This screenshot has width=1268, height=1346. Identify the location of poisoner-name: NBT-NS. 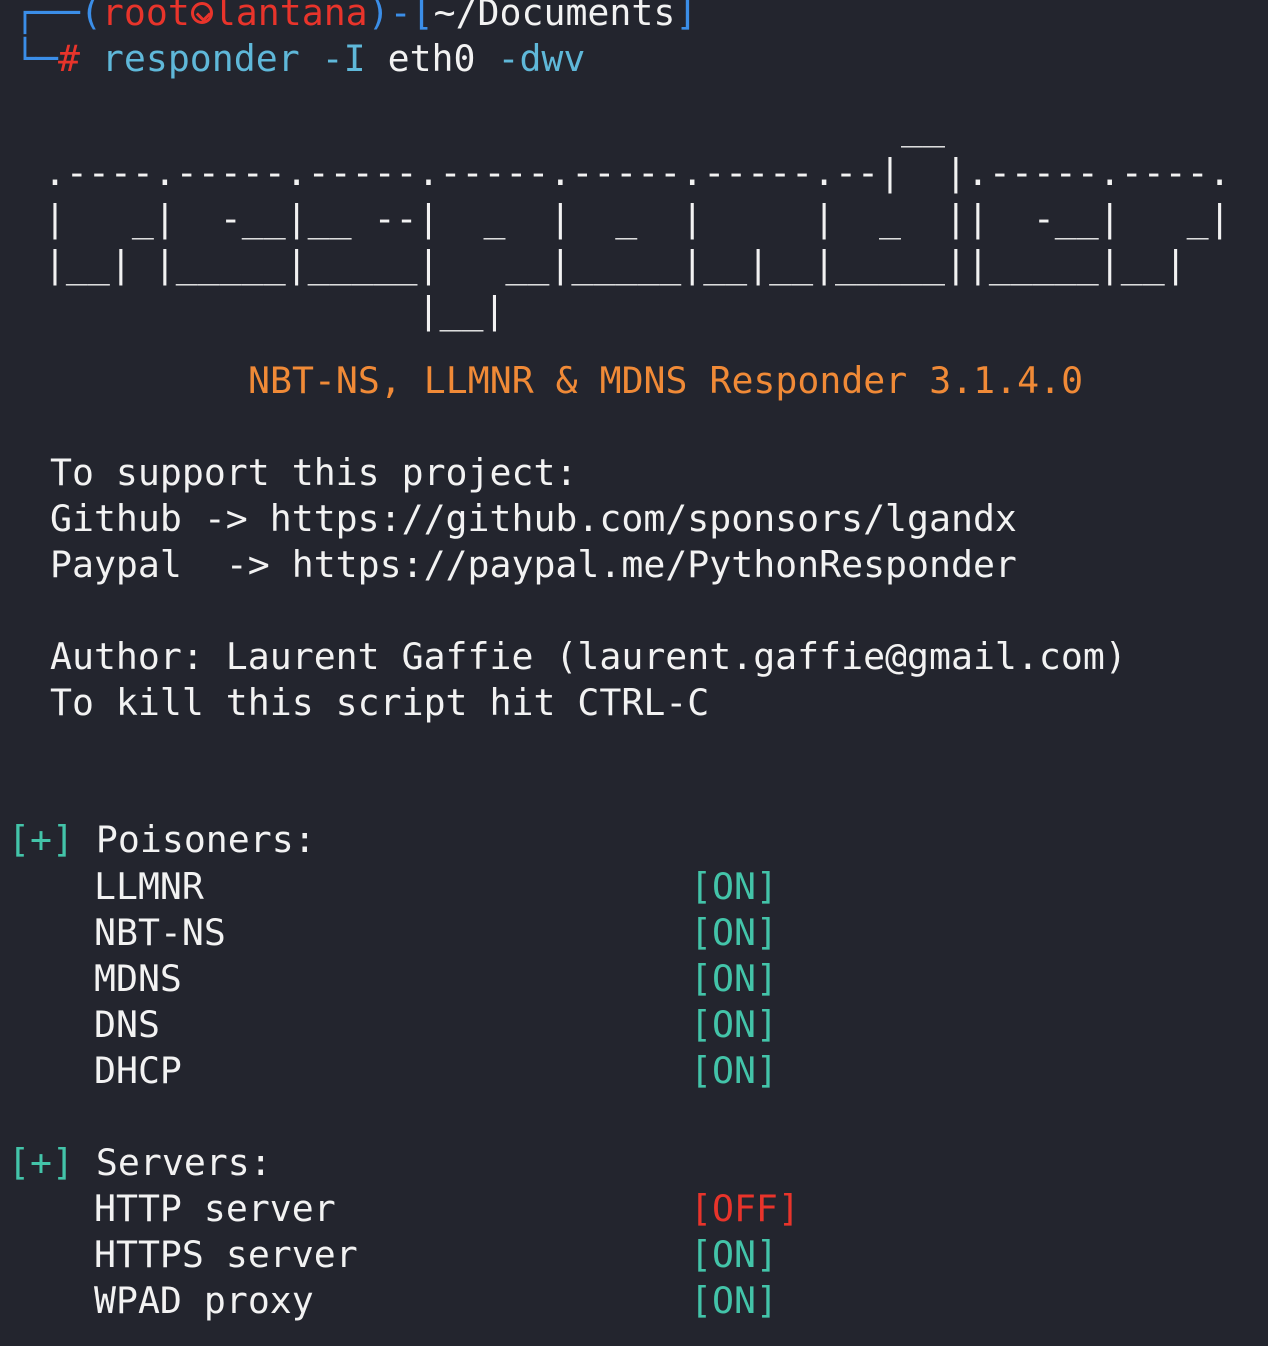
(160, 932).